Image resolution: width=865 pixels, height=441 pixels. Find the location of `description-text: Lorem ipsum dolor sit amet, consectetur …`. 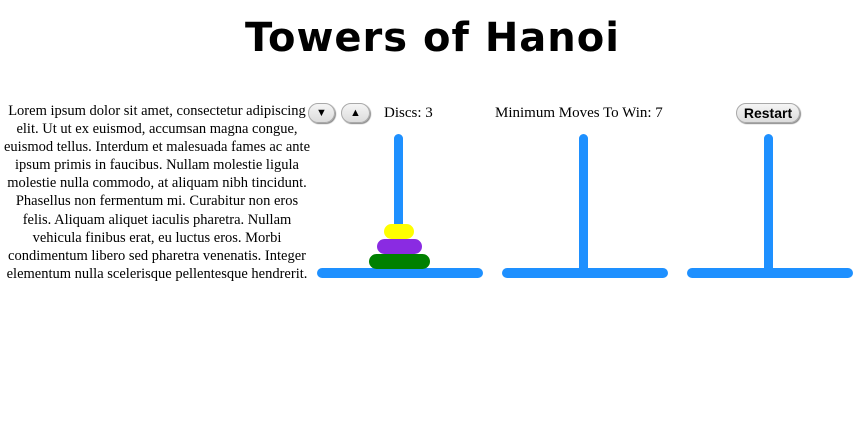

description-text: Lorem ipsum dolor sit amet, consectetur … is located at coordinates (157, 192).